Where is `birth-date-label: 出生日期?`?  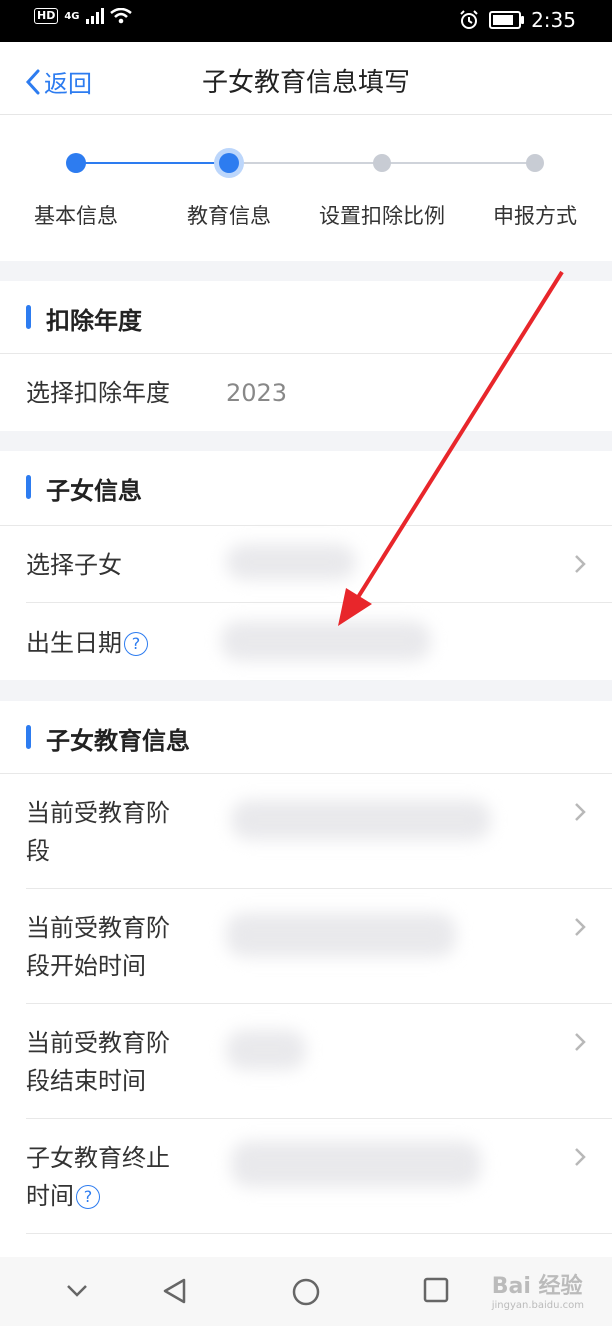 birth-date-label: 出生日期? is located at coordinates (87, 643).